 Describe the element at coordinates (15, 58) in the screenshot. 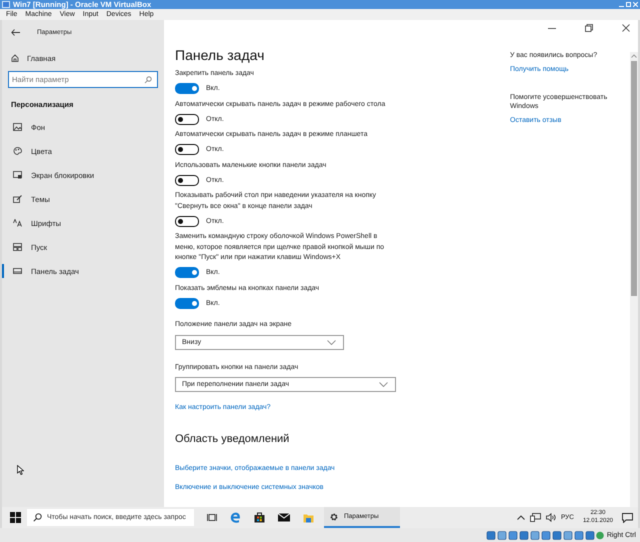

I see `home-icon` at that location.